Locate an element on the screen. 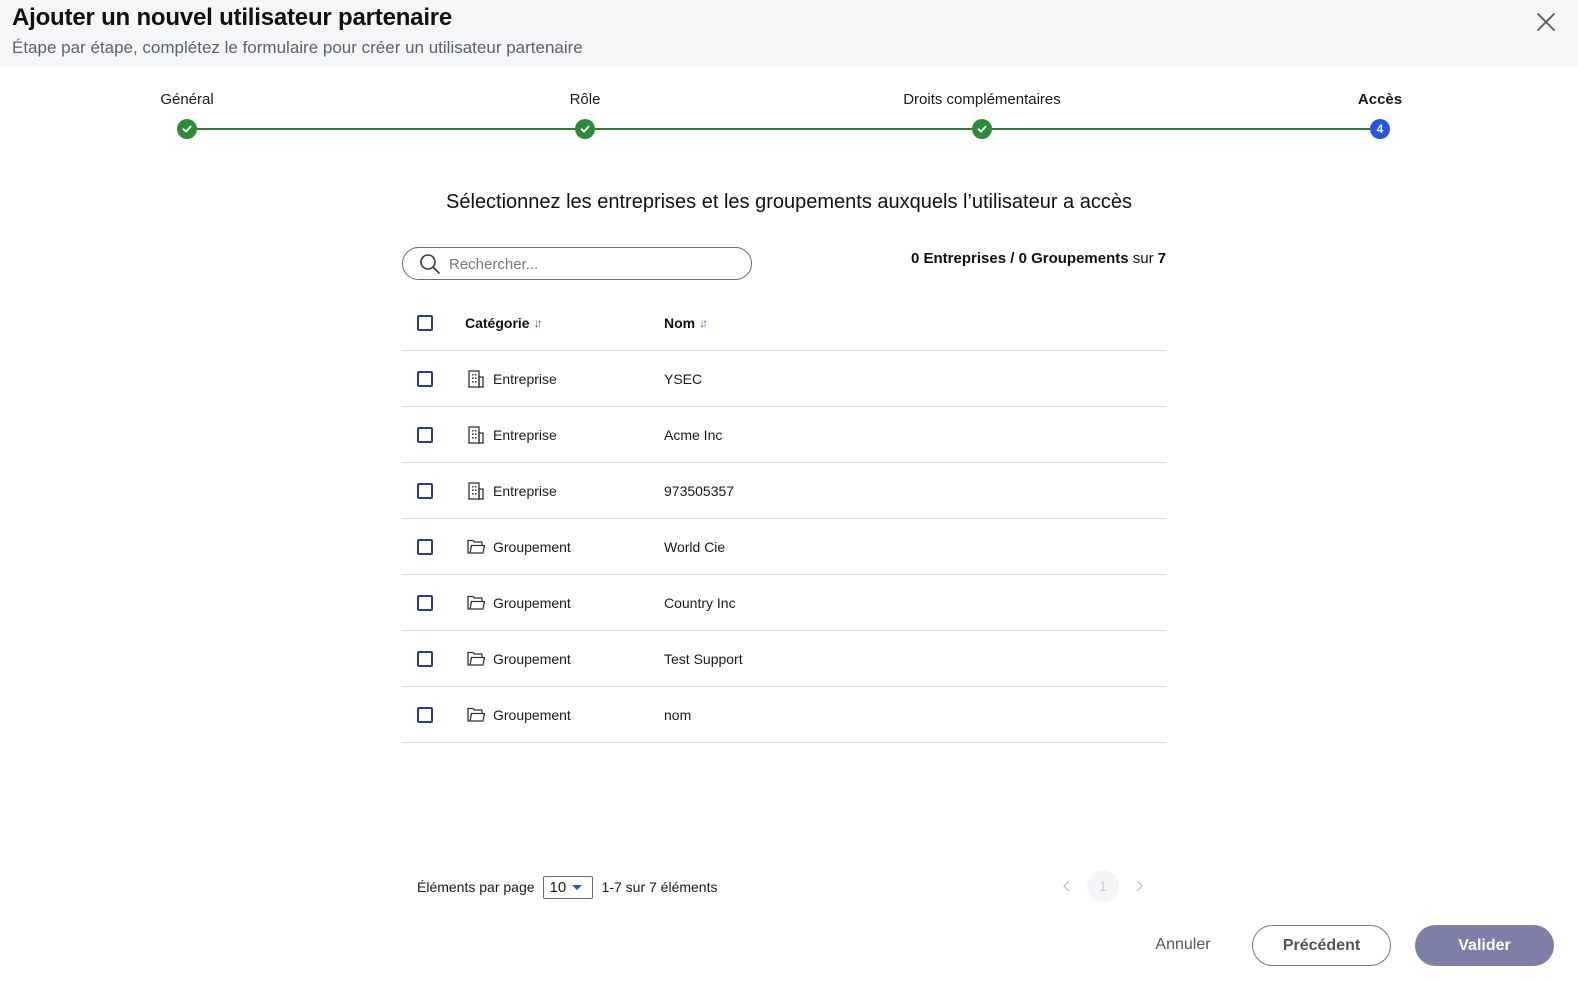 Image resolution: width=1578 pixels, height=981 pixels. dialog-title: Ajouter un nouvel utilisateur partenaire is located at coordinates (232, 17).